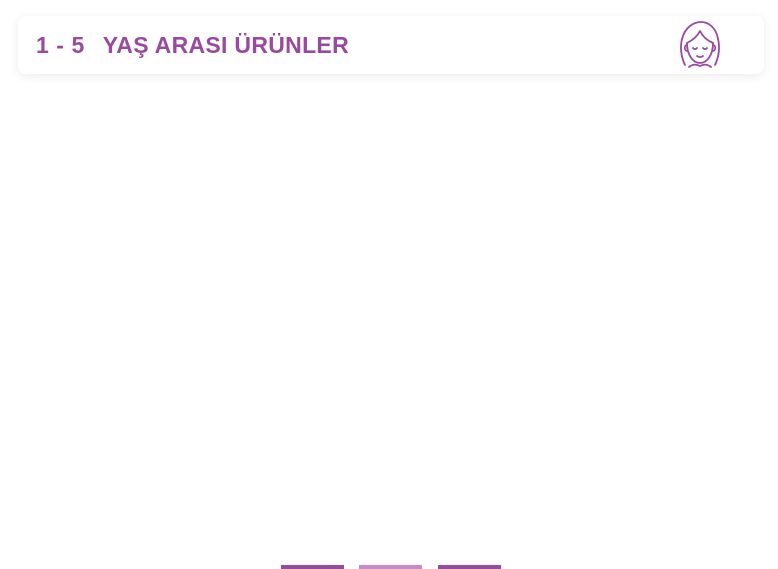 This screenshot has width=778, height=569. I want to click on age-range: 1 - 5, so click(60, 45).